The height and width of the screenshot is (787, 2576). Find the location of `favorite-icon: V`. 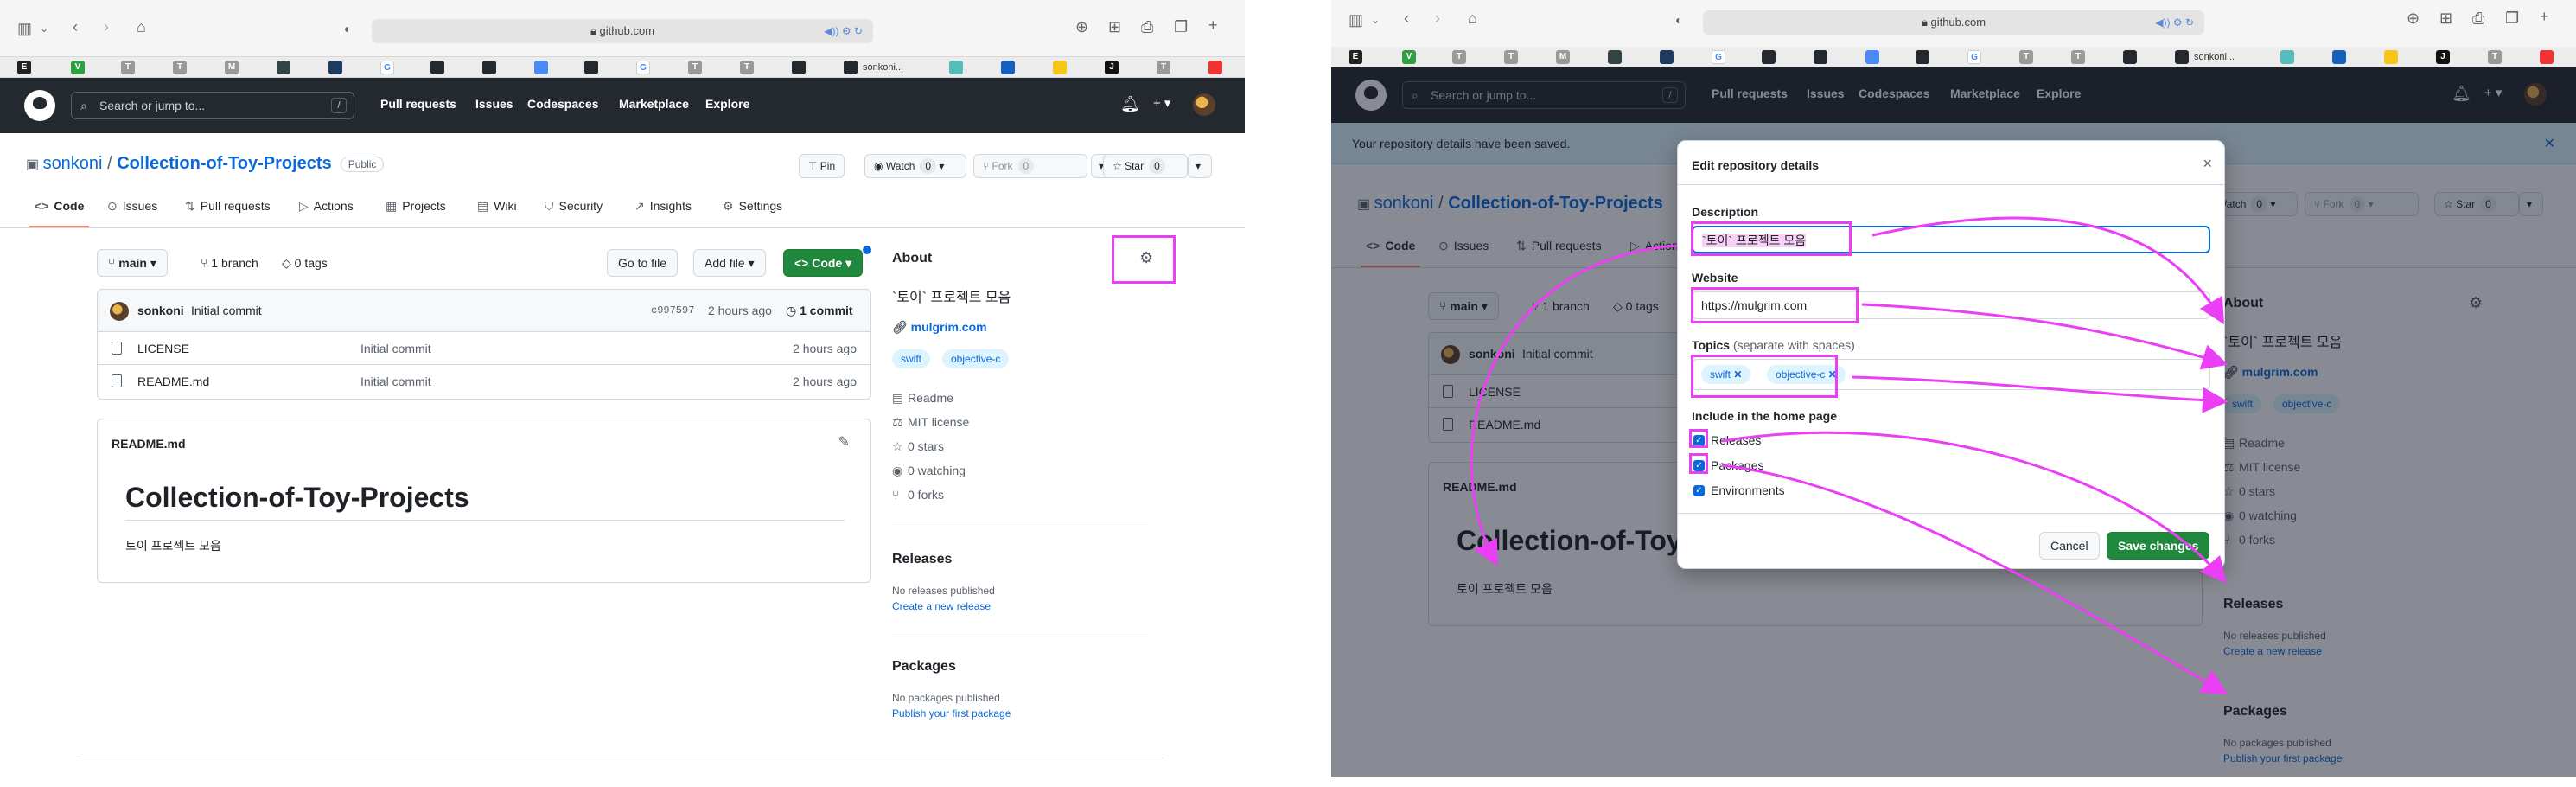

favorite-icon: V is located at coordinates (1409, 57).